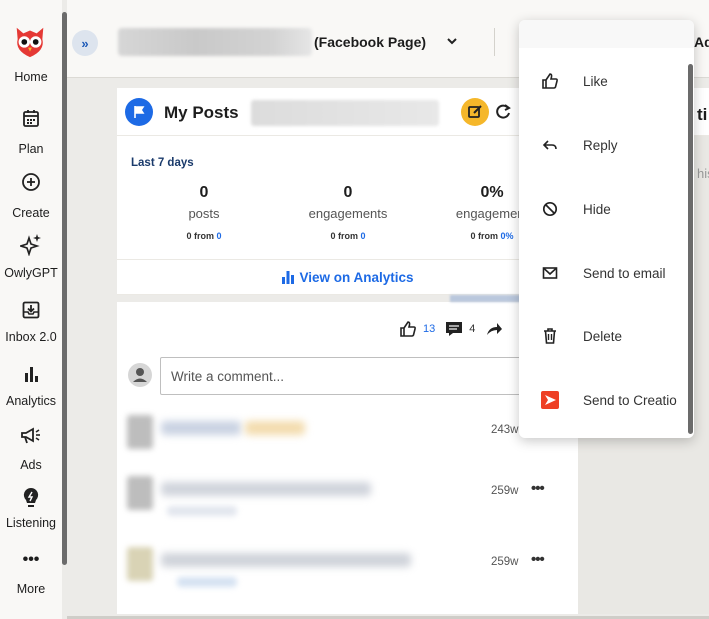 The image size is (709, 619). I want to click on post-actions: 13 4, so click(451, 329).